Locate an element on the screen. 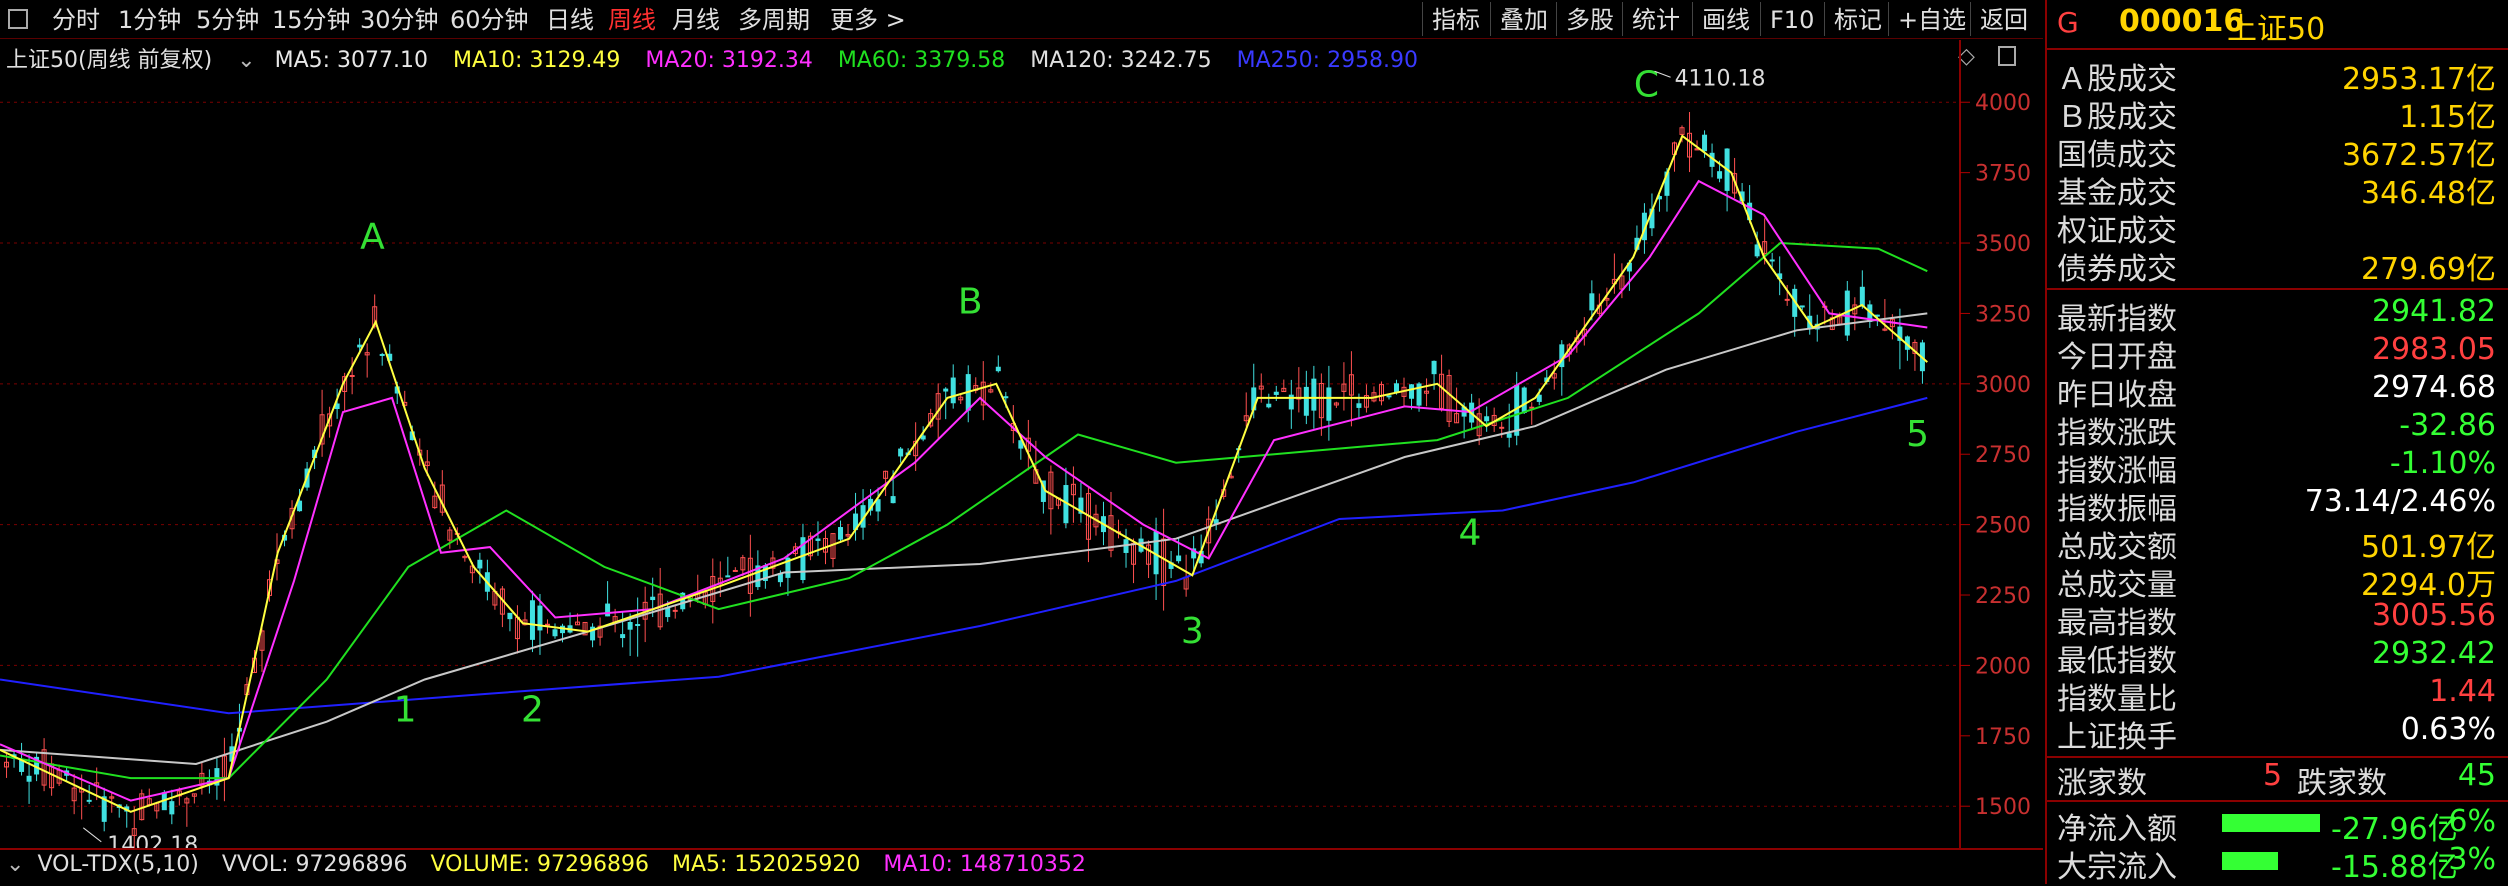  menu-icon is located at coordinates (18, 19).